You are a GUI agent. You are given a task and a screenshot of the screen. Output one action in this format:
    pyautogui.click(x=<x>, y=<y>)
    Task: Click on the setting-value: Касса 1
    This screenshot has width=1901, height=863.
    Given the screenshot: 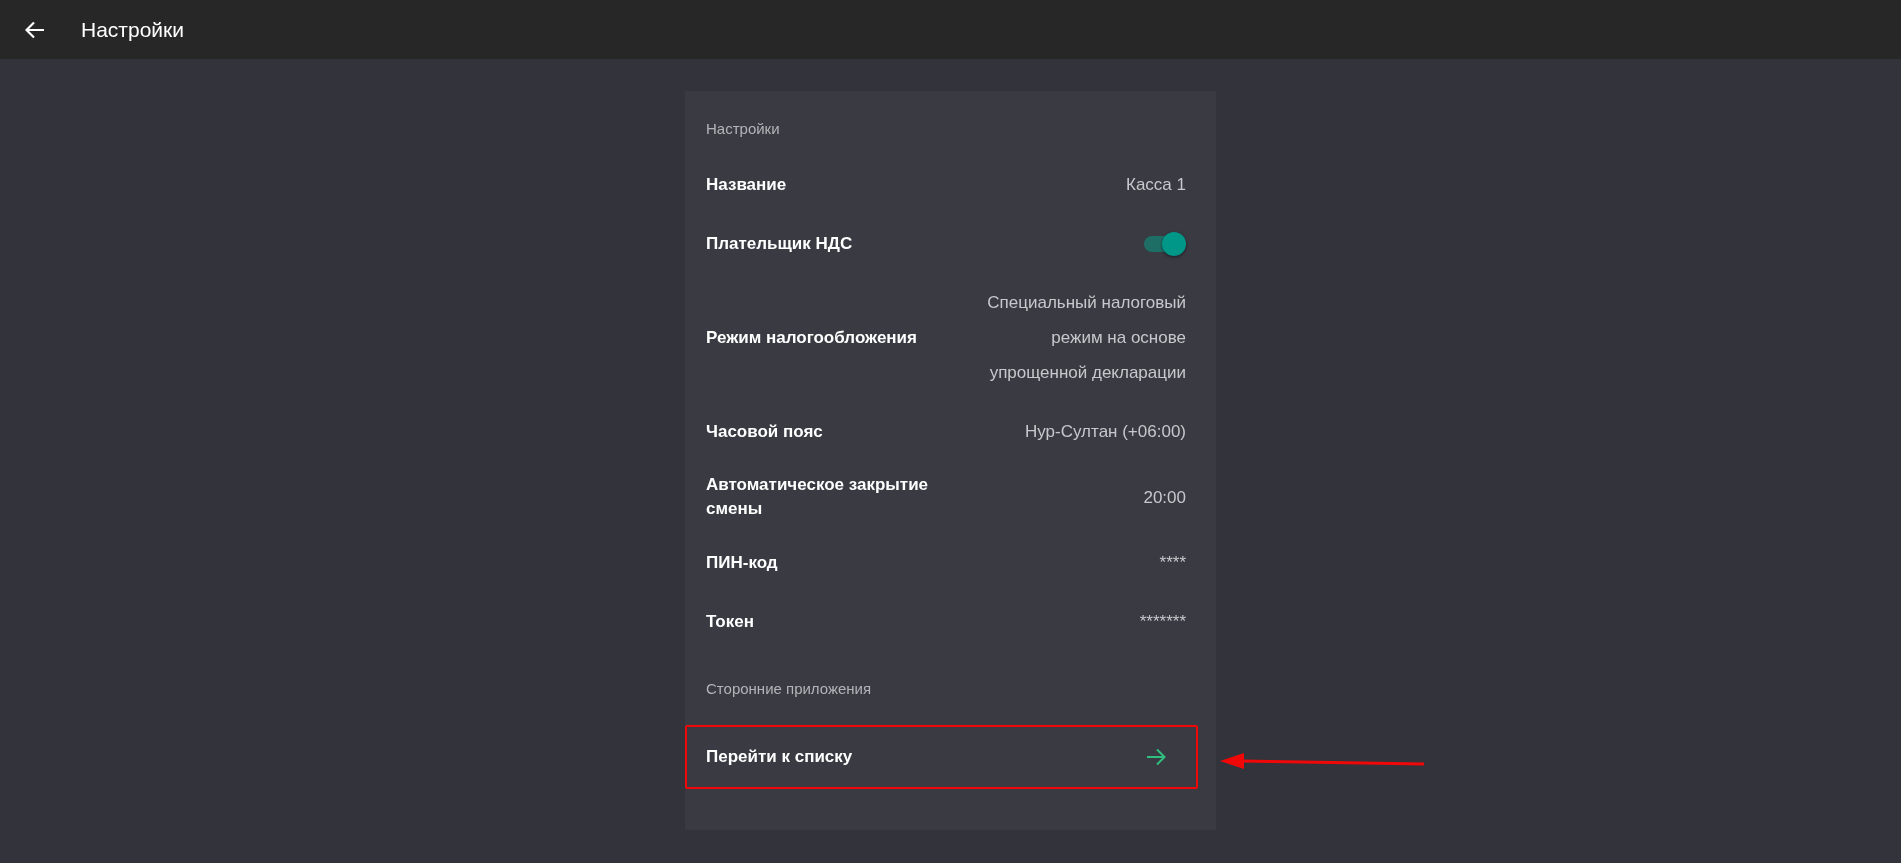 What is the action you would take?
    pyautogui.click(x=1156, y=185)
    